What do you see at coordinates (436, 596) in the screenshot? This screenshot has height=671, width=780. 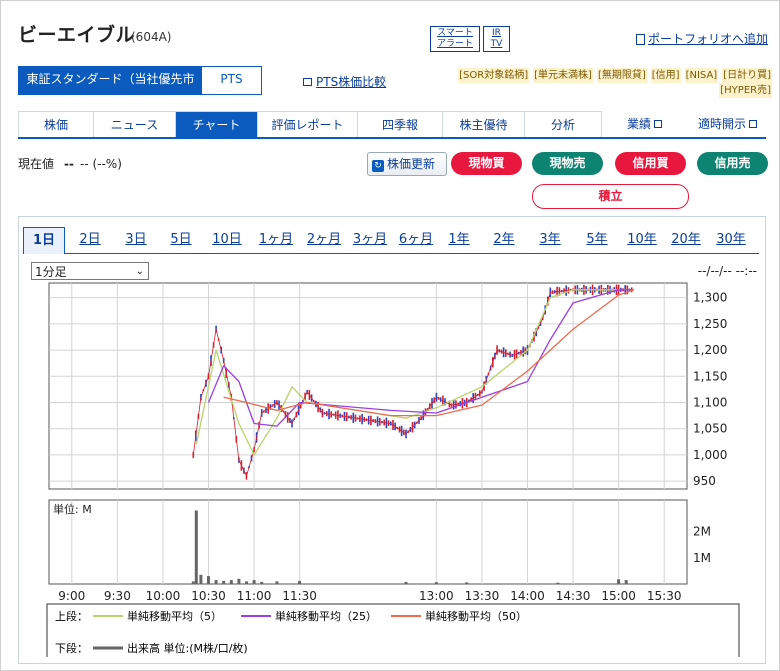 I see `x-tick-label: 13:00` at bounding box center [436, 596].